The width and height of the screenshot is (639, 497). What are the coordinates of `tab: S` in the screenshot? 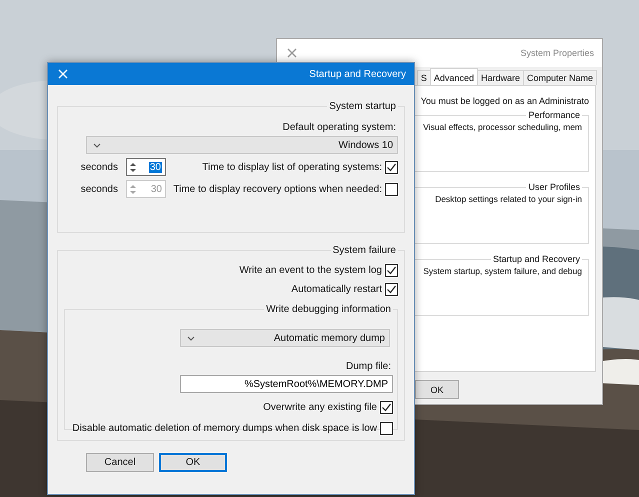 It's located at (423, 77).